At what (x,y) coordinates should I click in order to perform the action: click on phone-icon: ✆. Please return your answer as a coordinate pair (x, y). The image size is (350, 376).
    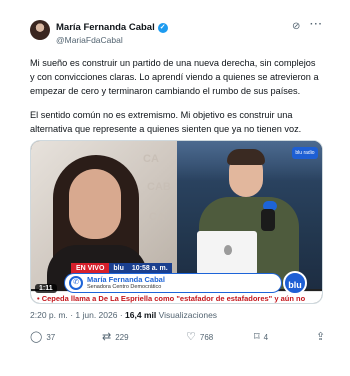
    Looking at the image, I should click on (76, 283).